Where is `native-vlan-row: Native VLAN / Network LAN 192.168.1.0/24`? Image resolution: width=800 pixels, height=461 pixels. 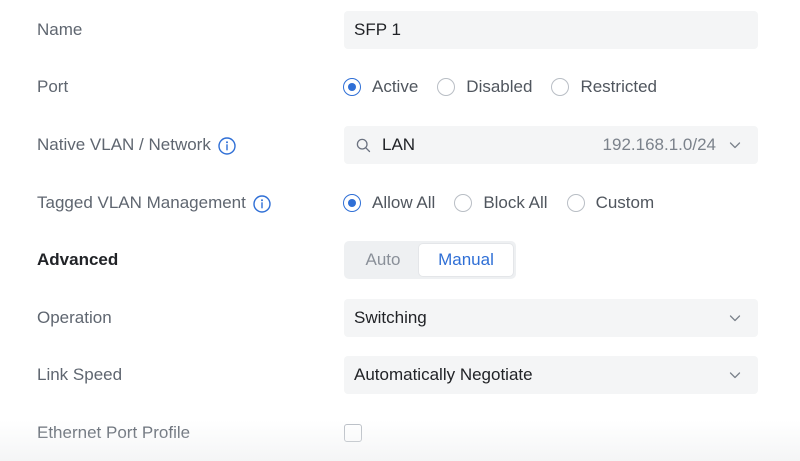 native-vlan-row: Native VLAN / Network LAN 192.168.1.0/24 is located at coordinates (400, 145).